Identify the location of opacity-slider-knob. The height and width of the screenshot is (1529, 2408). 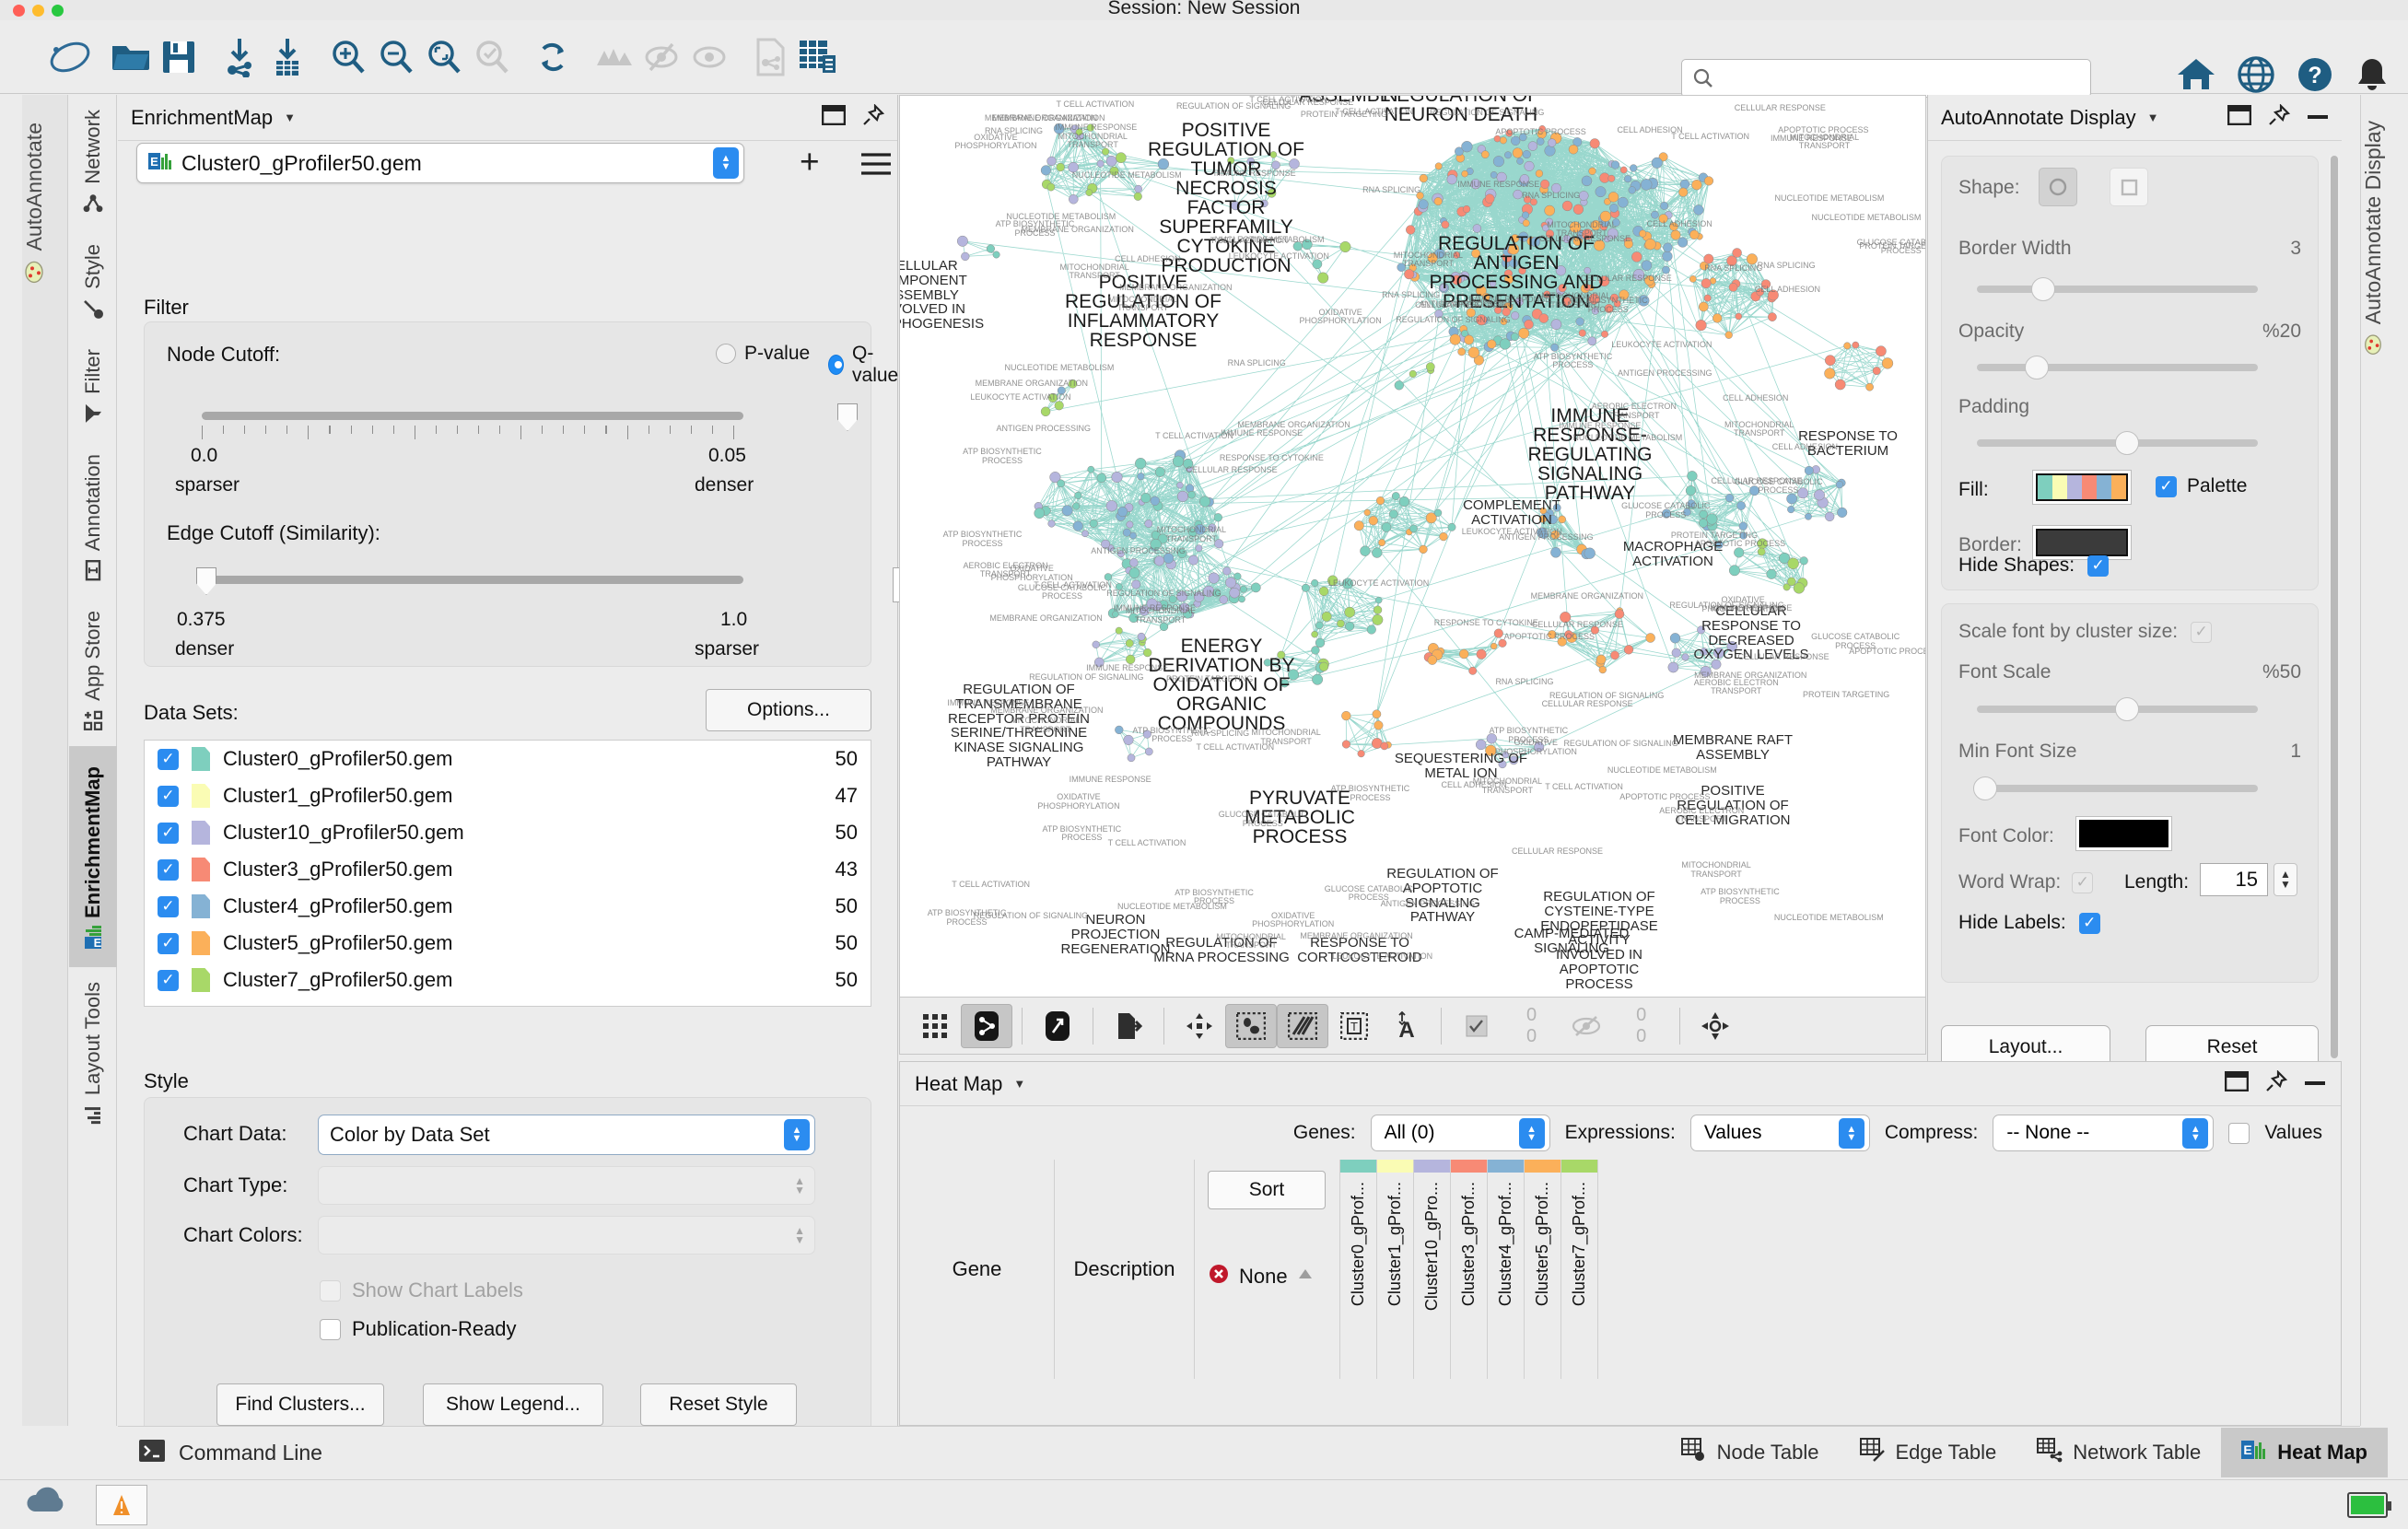
(2037, 367).